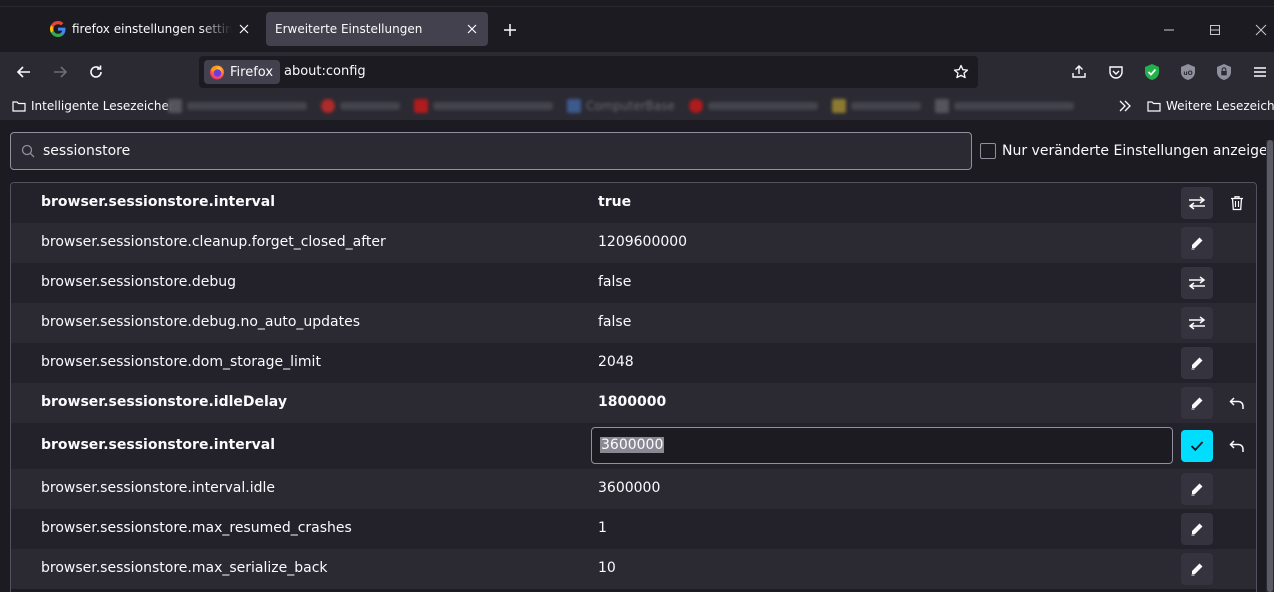 The image size is (1274, 592). I want to click on maximize-button, so click(1215, 30).